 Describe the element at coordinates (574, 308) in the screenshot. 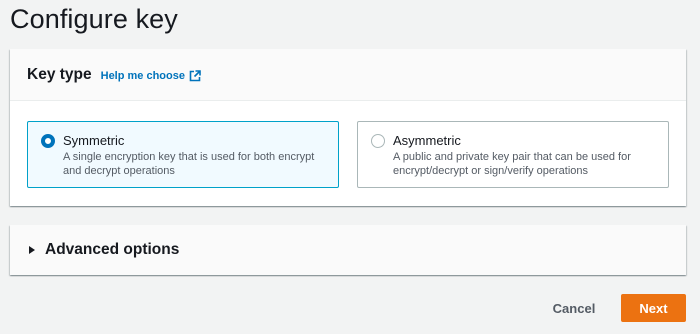

I see `cancel-button: Cancel` at that location.